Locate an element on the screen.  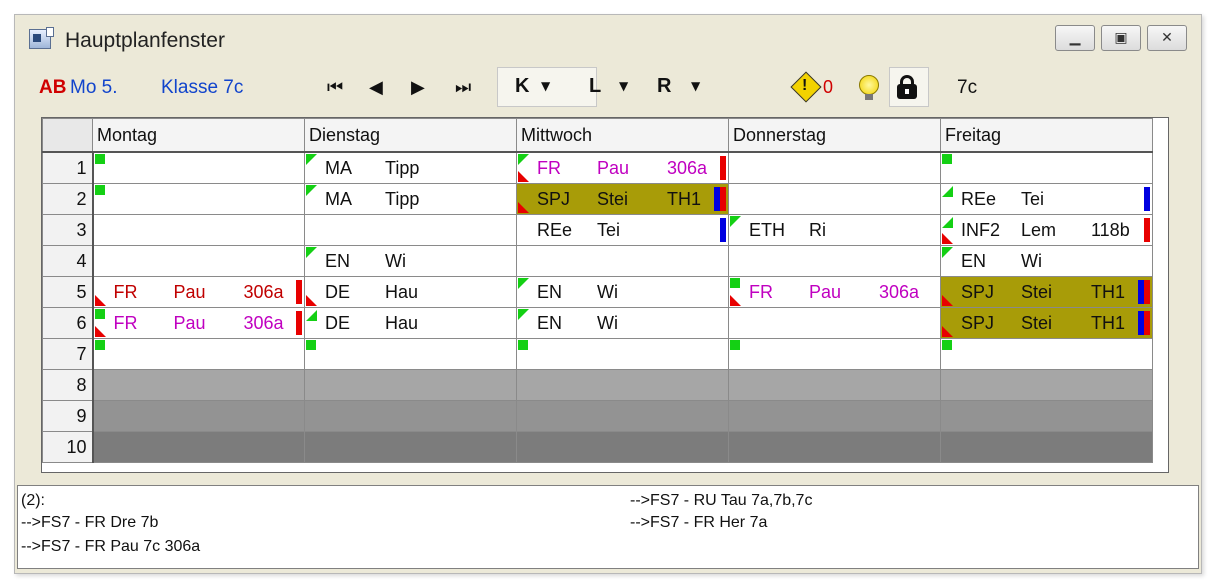
ab-label: AB is located at coordinates (52, 88).